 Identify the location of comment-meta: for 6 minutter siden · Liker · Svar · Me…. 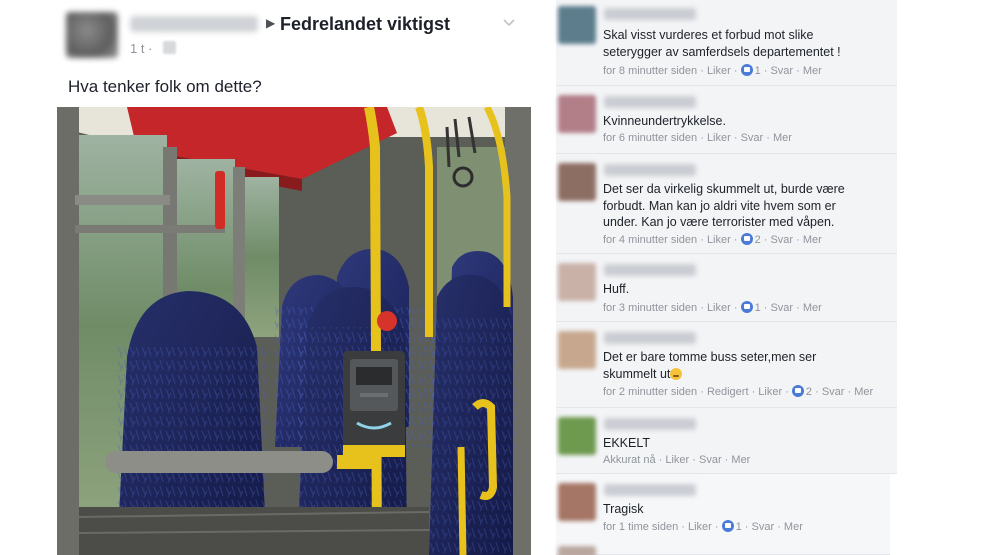
(697, 138).